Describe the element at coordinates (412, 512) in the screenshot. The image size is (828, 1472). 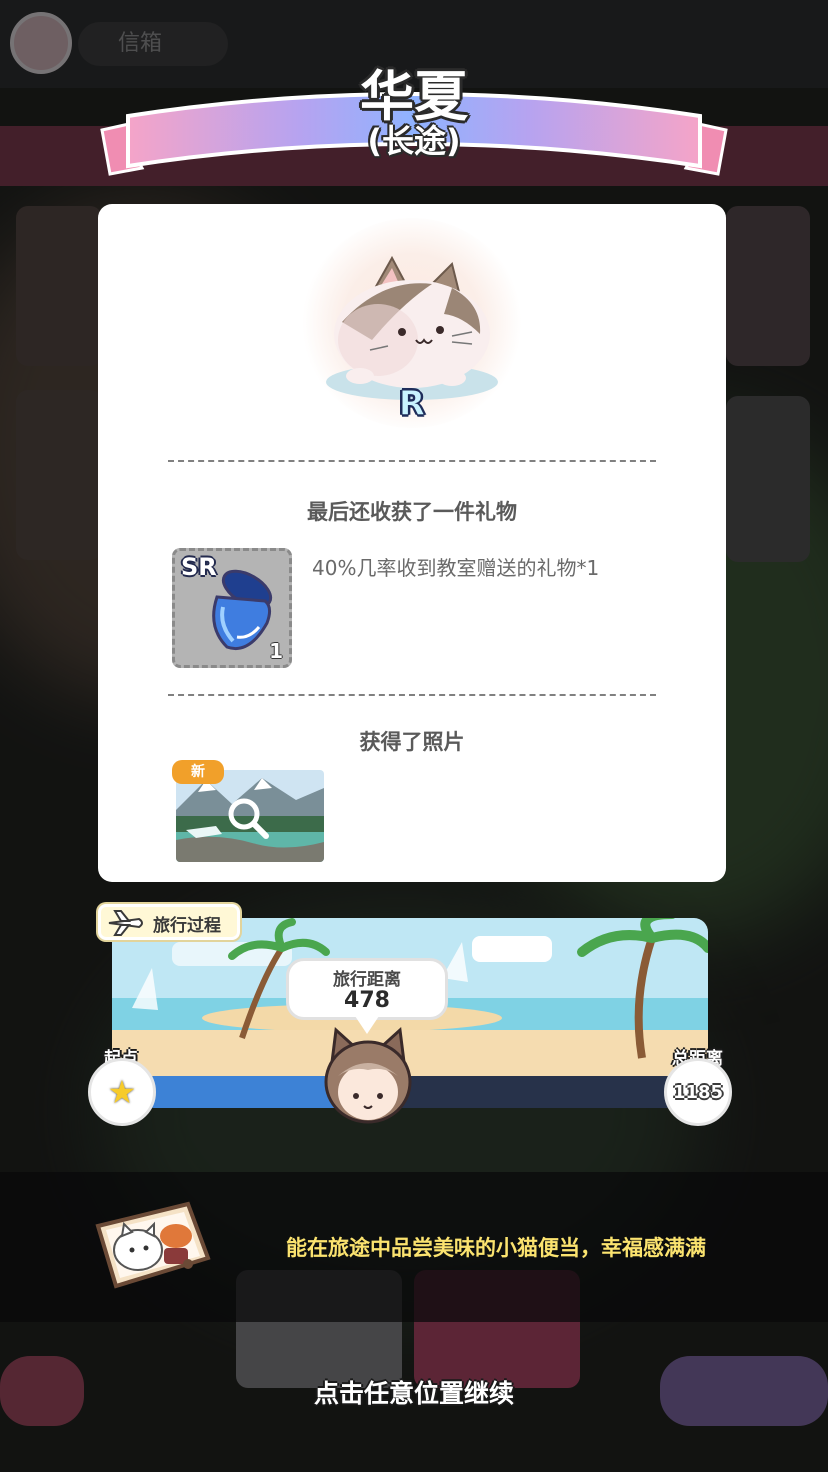
I see `gift-section-title: 最后还收获了一件礼物` at that location.